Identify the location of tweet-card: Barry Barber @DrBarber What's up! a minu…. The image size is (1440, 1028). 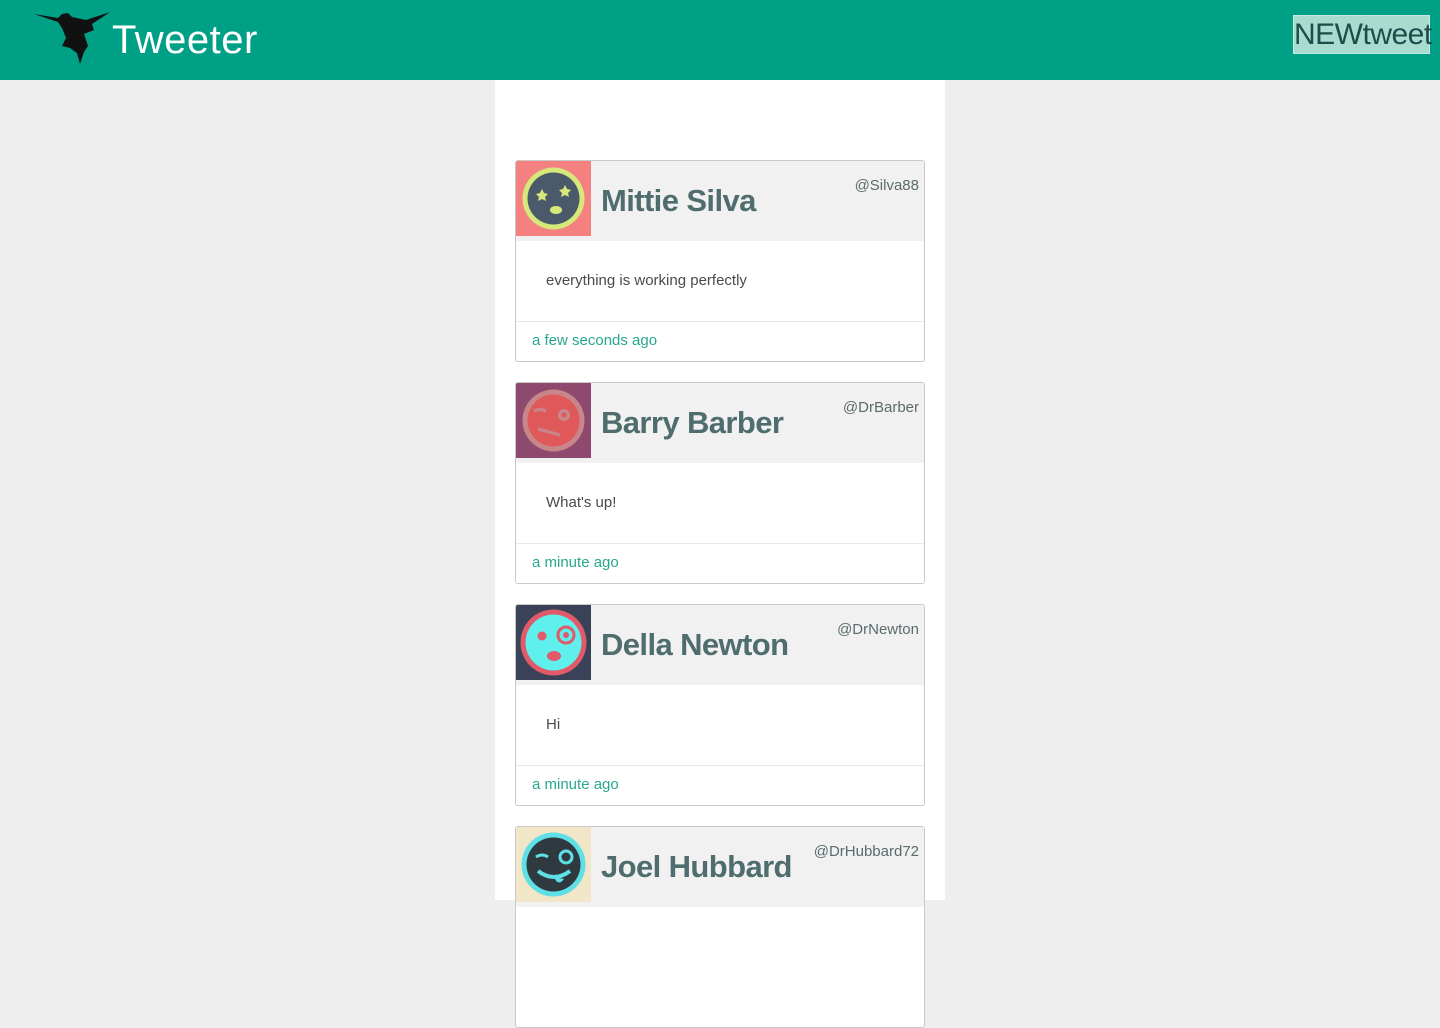
(720, 483).